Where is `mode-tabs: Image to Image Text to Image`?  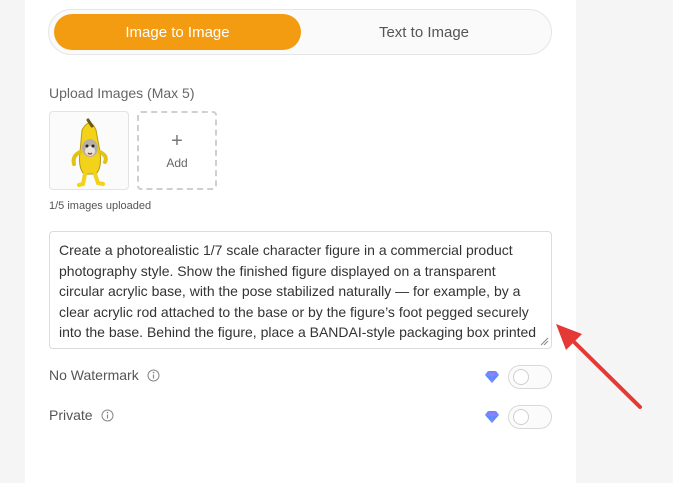 mode-tabs: Image to Image Text to Image is located at coordinates (300, 32).